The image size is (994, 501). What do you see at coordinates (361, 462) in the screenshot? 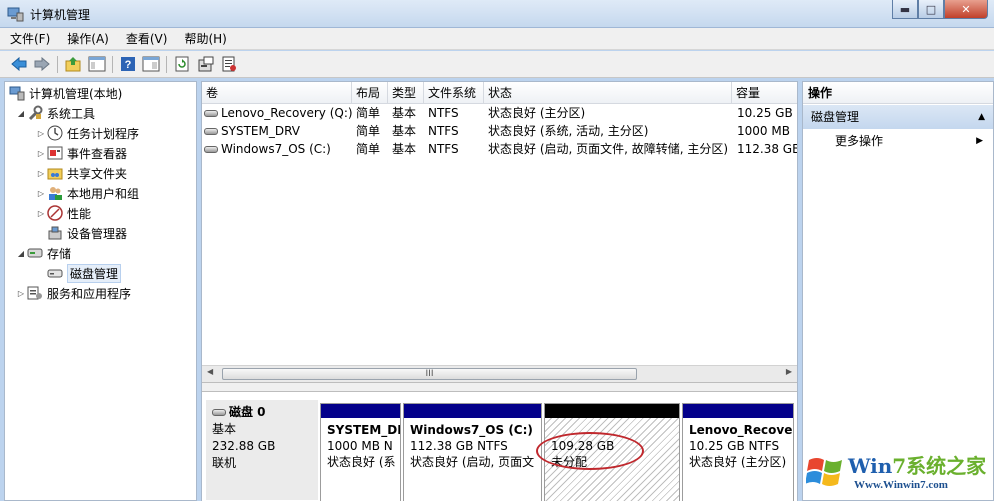
I see `partition-status: 状态良好 (系` at bounding box center [361, 462].